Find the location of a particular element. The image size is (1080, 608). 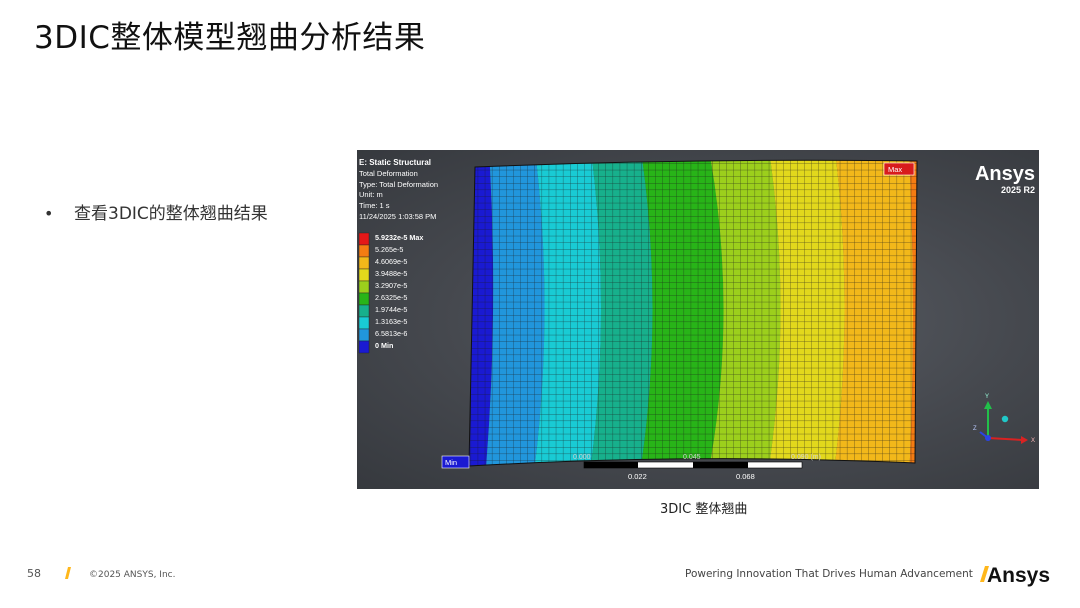

bullet-item: • 查看3DIC的整体翘曲结果 is located at coordinates (156, 211).